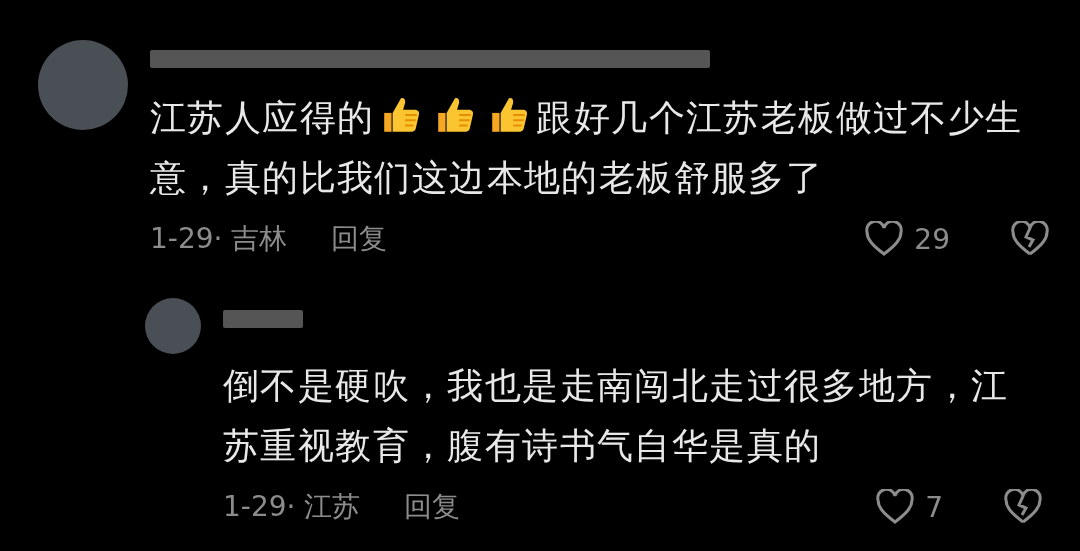 The height and width of the screenshot is (551, 1080). Describe the element at coordinates (907, 239) in the screenshot. I see `like-button: 29` at that location.